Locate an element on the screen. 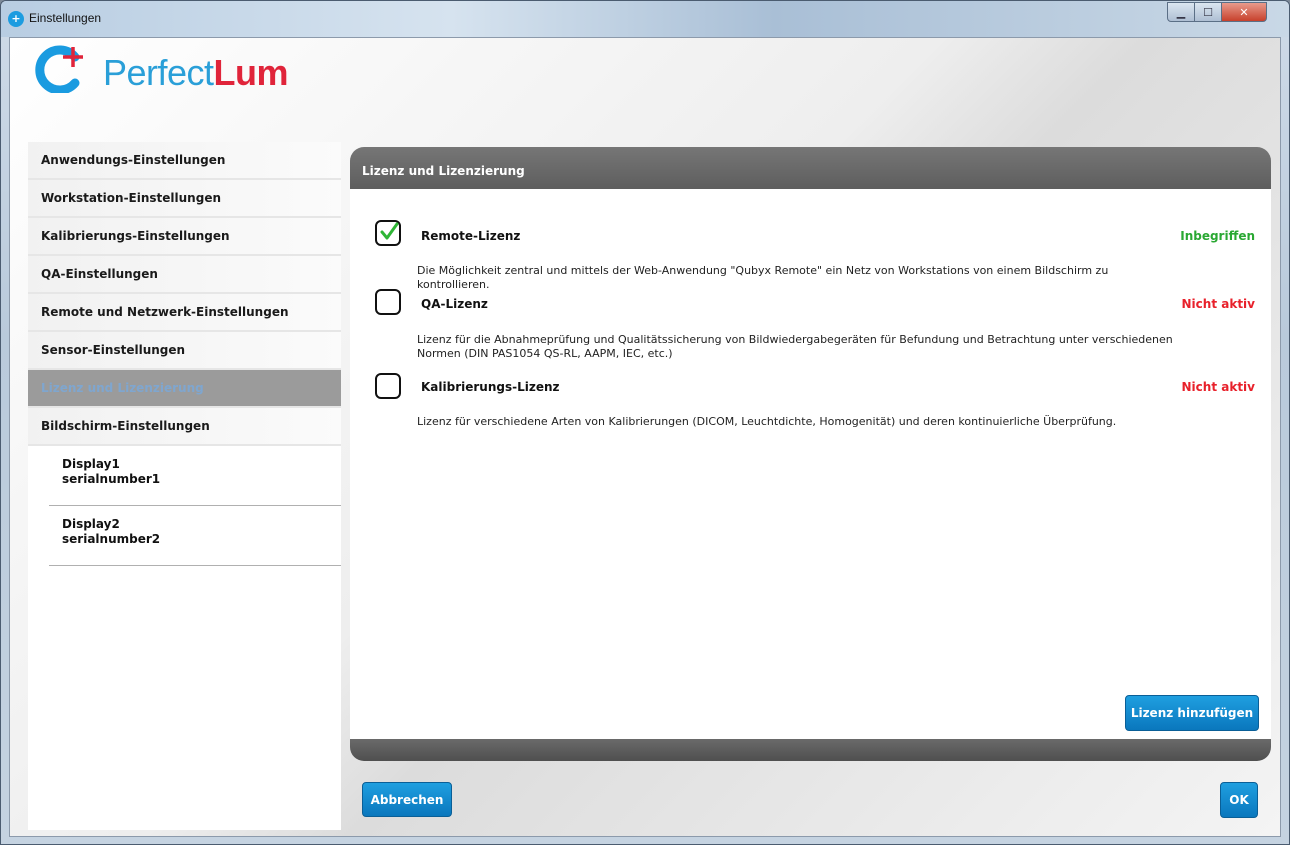 The width and height of the screenshot is (1290, 845). ok-button: OK is located at coordinates (1239, 800).